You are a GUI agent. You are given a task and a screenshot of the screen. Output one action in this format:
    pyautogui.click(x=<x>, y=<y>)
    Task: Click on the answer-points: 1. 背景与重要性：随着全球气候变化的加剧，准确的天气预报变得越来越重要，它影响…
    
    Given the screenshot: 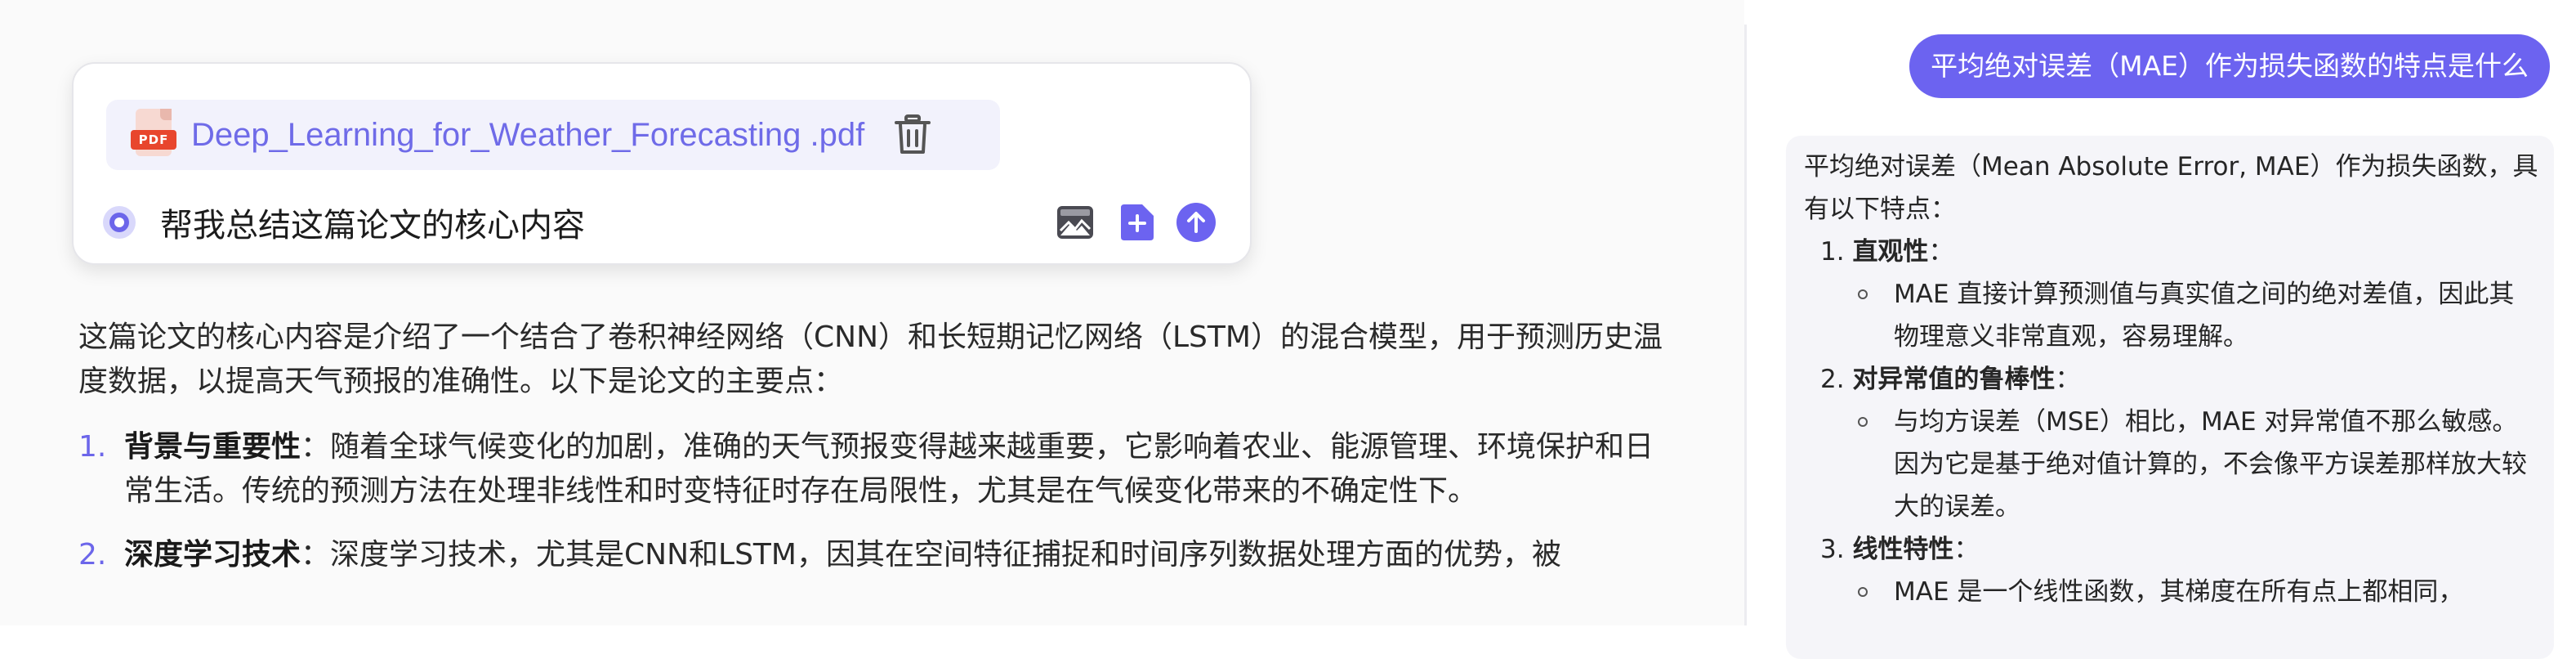 What is the action you would take?
    pyautogui.click(x=871, y=501)
    